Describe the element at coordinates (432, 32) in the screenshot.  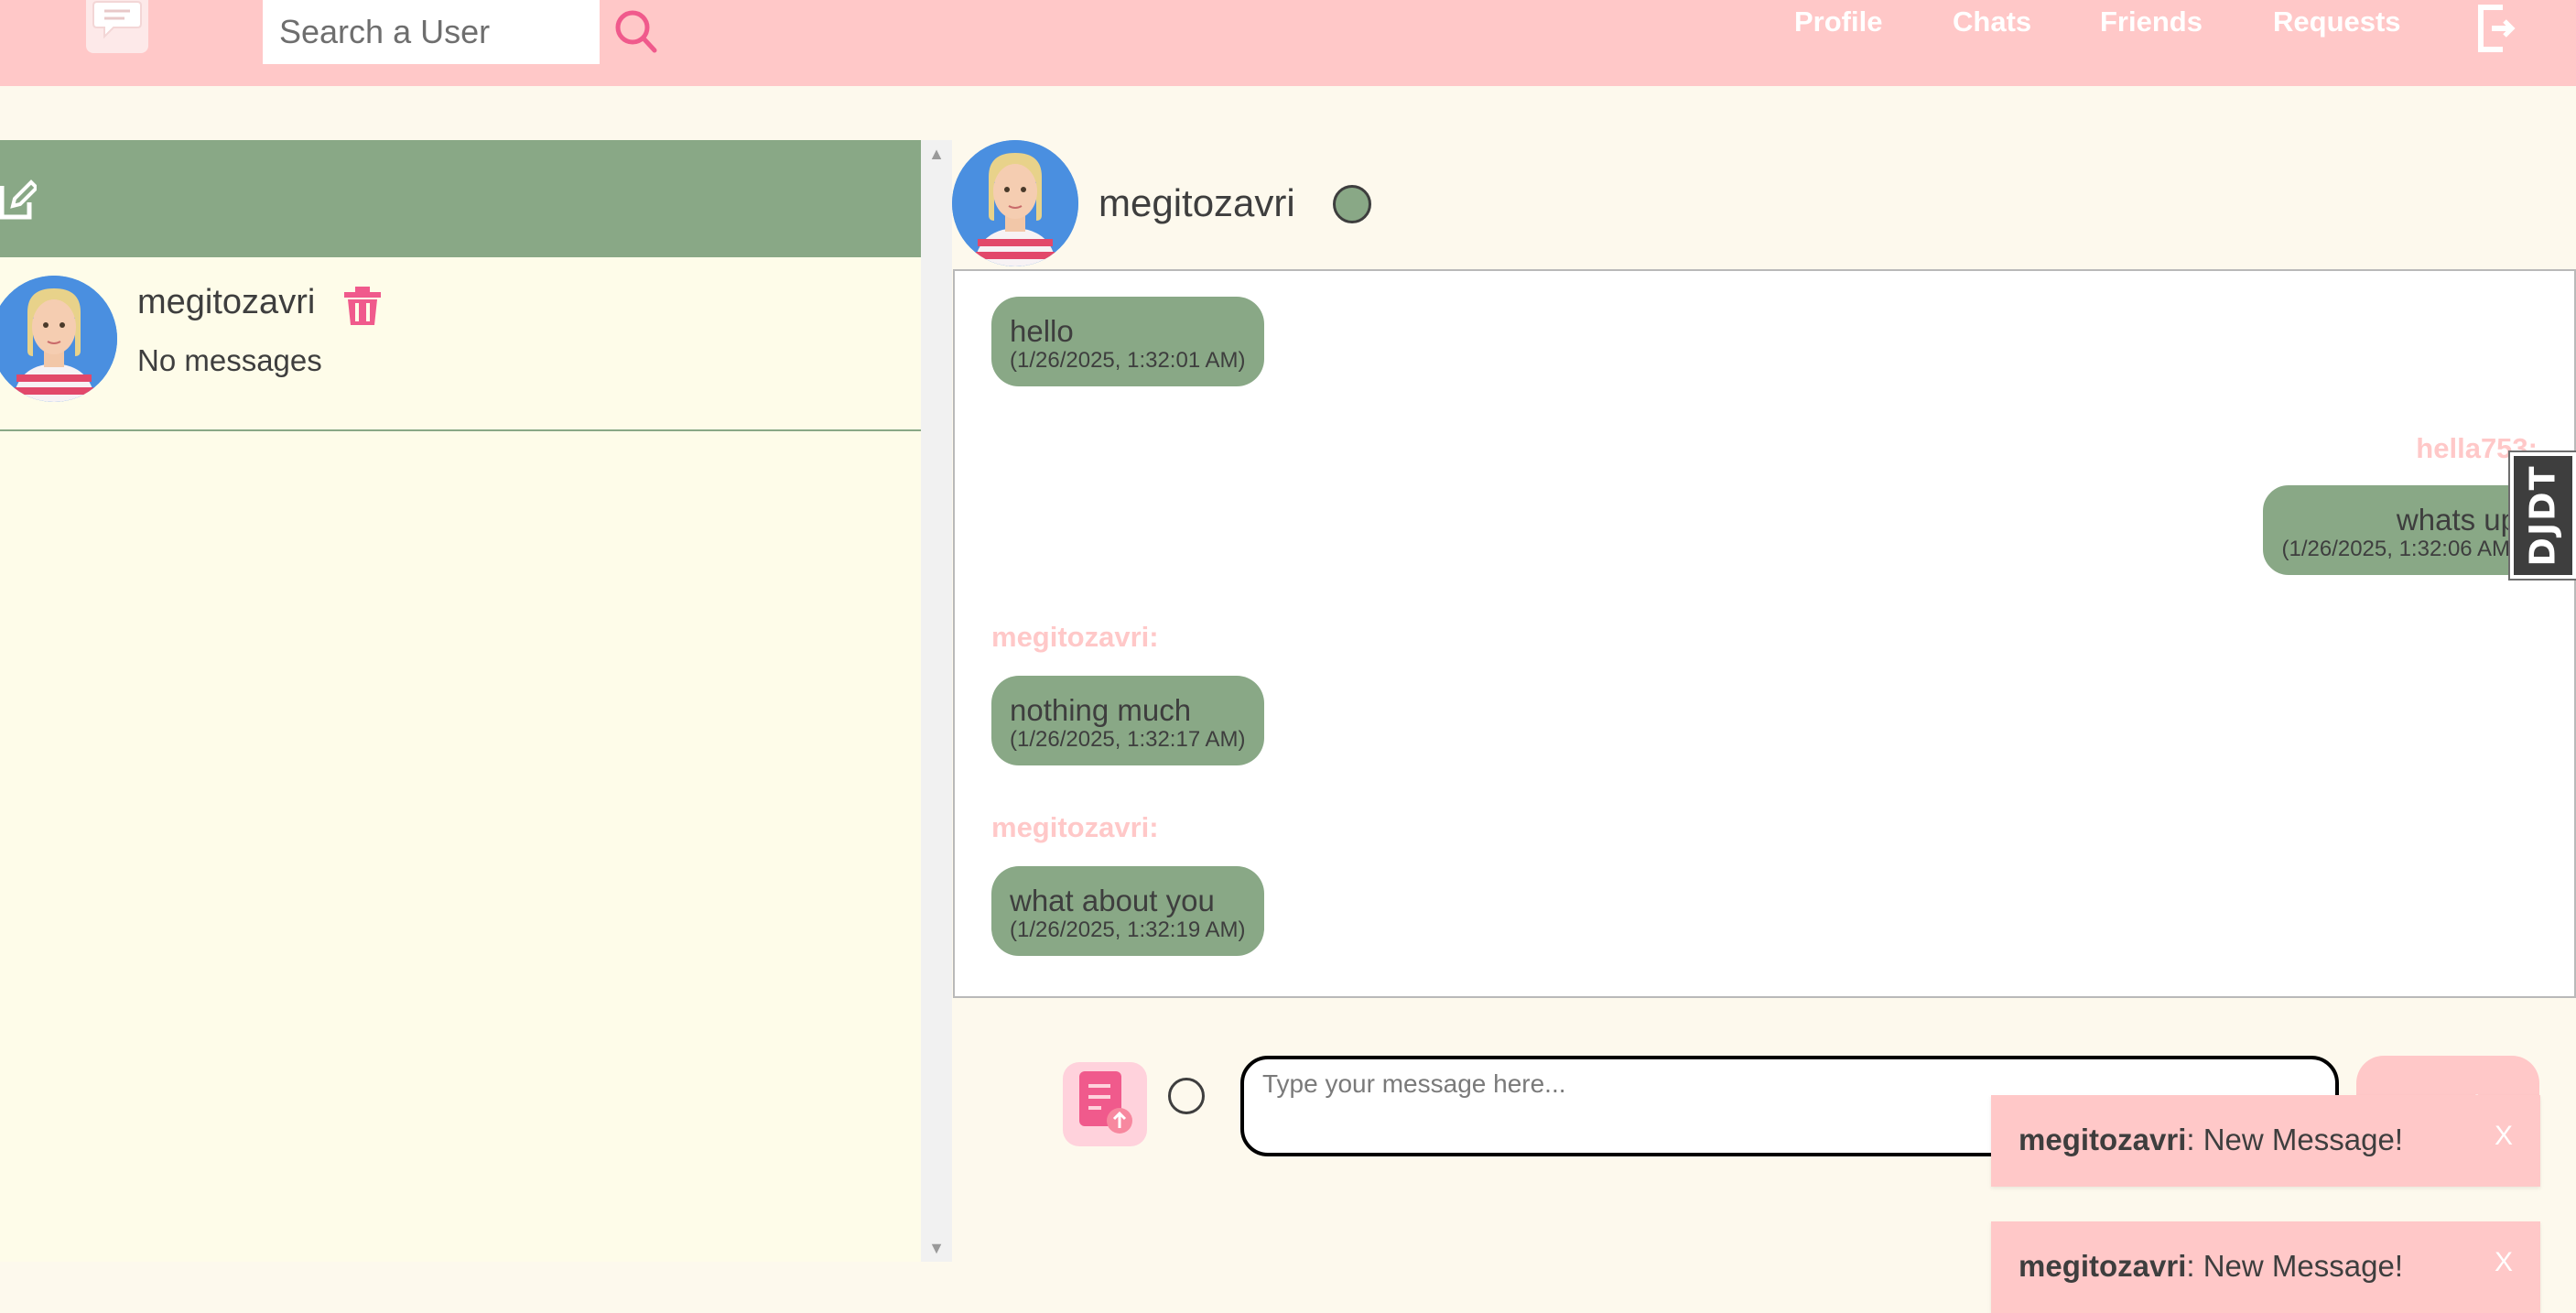
I see `search-input` at that location.